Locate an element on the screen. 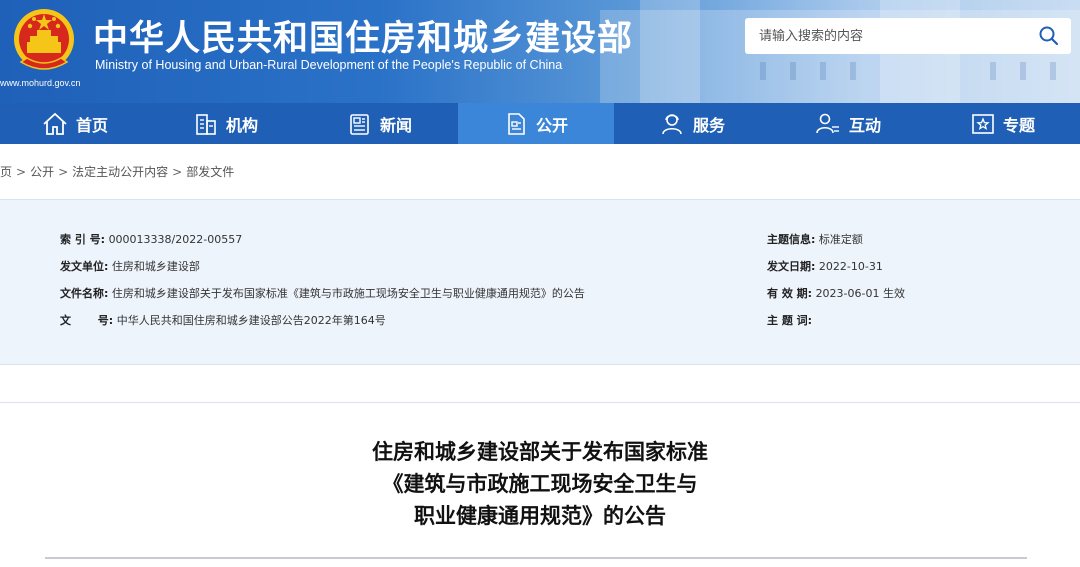 The width and height of the screenshot is (1080, 567). info-validity-value: 2023-06-01 生效 is located at coordinates (860, 293).